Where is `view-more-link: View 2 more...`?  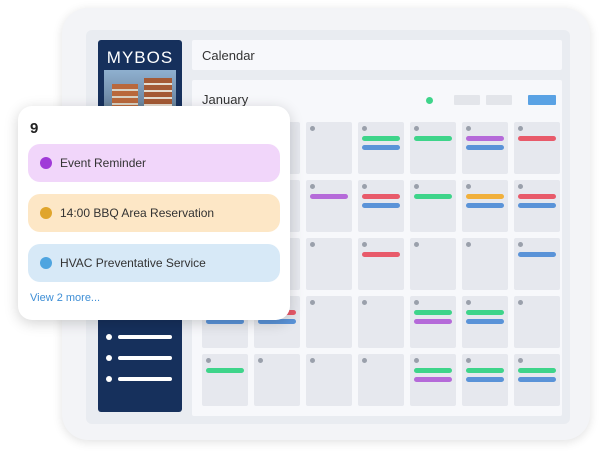
view-more-link: View 2 more... is located at coordinates (65, 298).